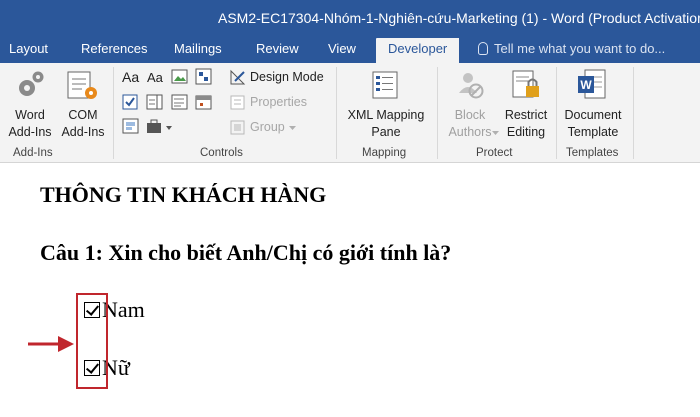 The height and width of the screenshot is (417, 700). What do you see at coordinates (237, 127) in the screenshot?
I see `group-icon` at bounding box center [237, 127].